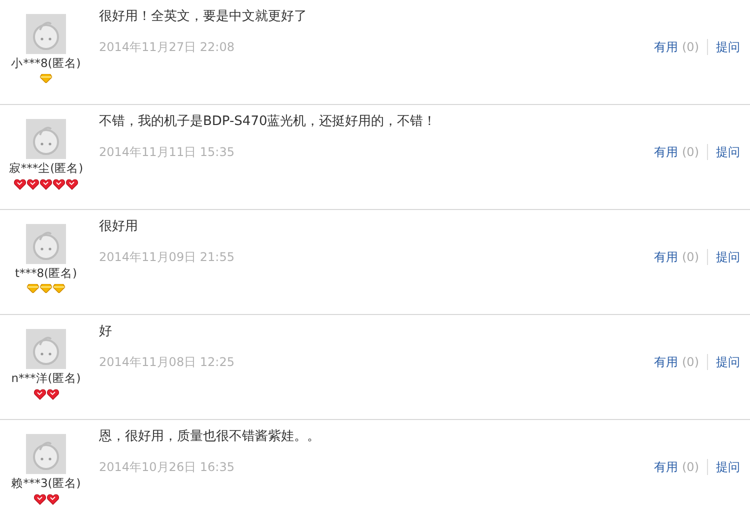  Describe the element at coordinates (167, 47) in the screenshot. I see `review-date: 2014年11月27日 22:08` at that location.